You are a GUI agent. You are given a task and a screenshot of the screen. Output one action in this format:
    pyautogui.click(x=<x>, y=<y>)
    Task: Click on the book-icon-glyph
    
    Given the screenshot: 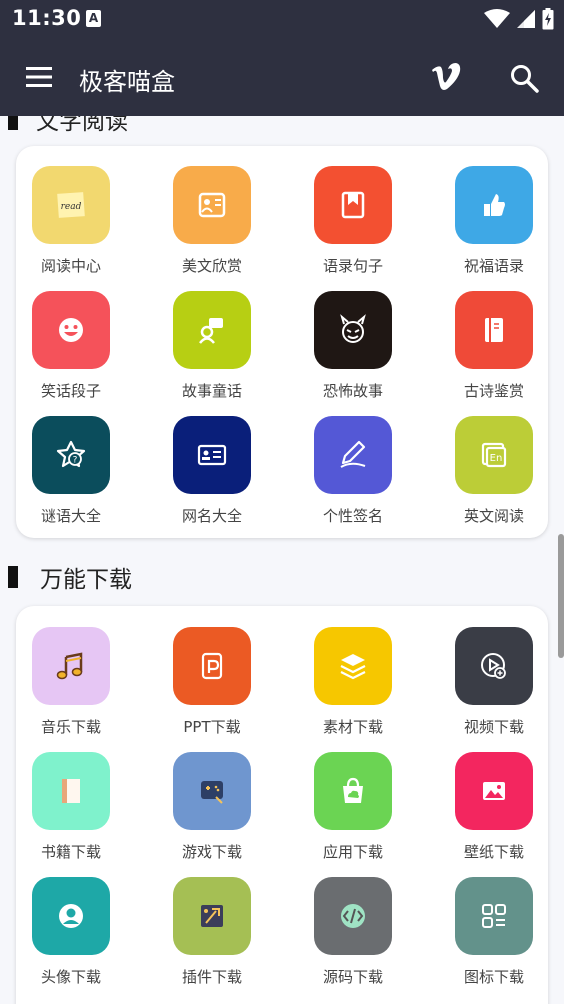 What is the action you would take?
    pyautogui.click(x=71, y=791)
    